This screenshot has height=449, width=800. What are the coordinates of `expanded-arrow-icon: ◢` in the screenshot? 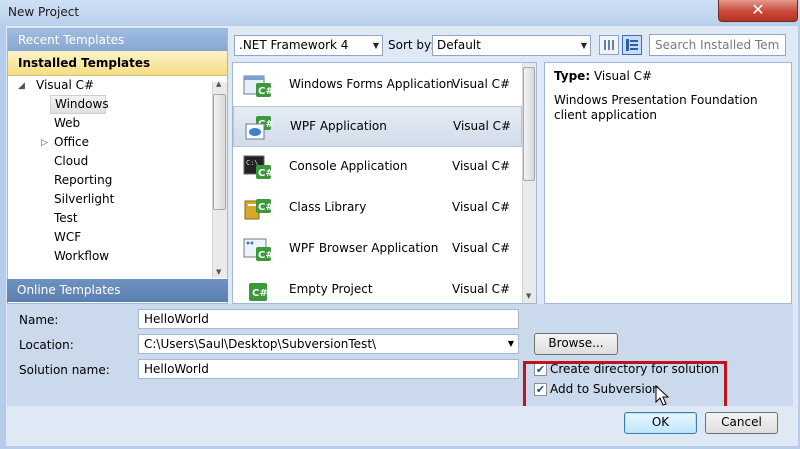 It's located at (21, 86).